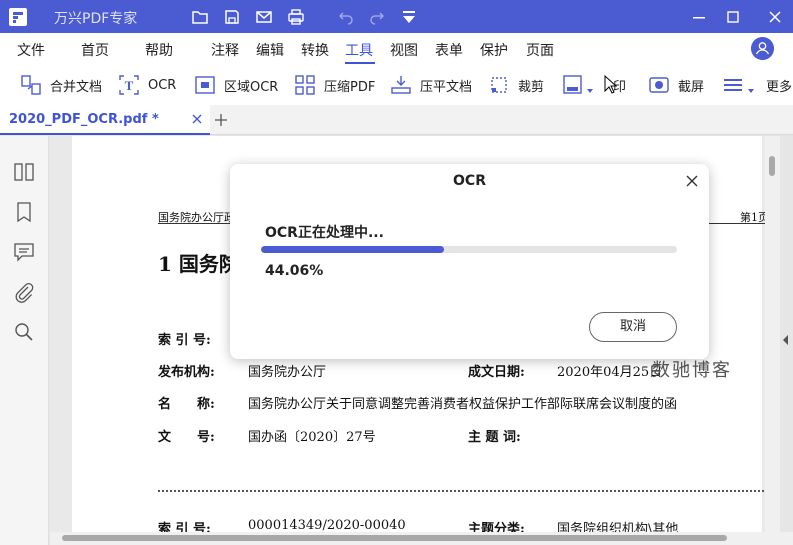 The image size is (793, 545). Describe the element at coordinates (401, 85) in the screenshot. I see `flatten-icon` at that location.